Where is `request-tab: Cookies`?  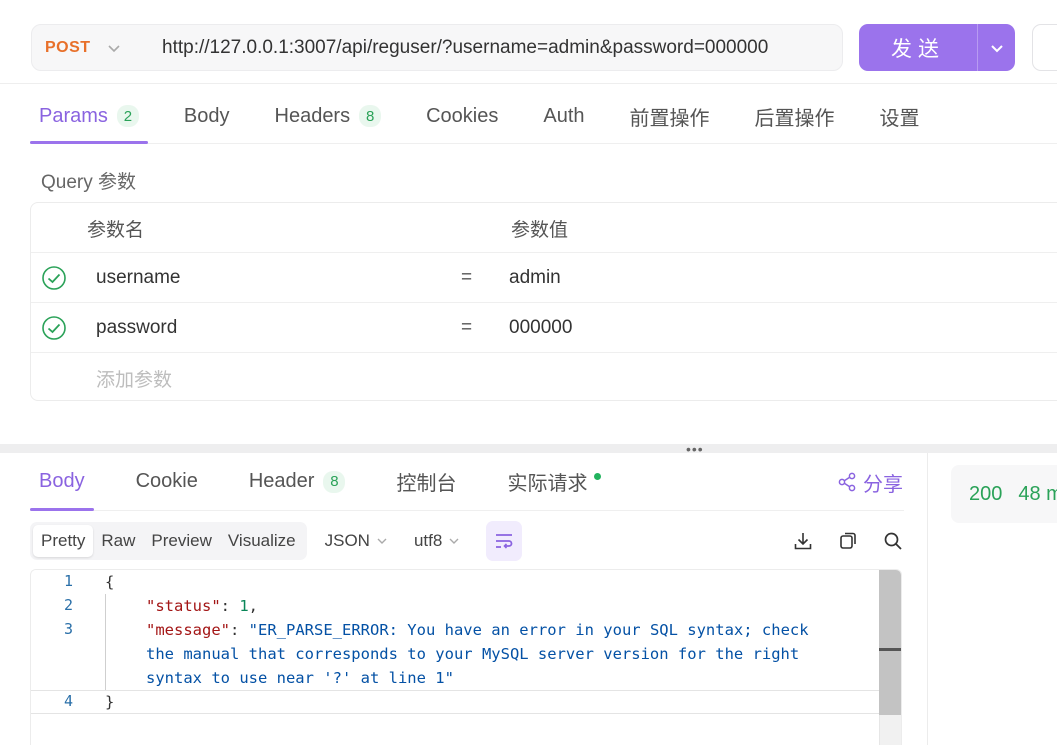
request-tab: Cookies is located at coordinates (462, 116).